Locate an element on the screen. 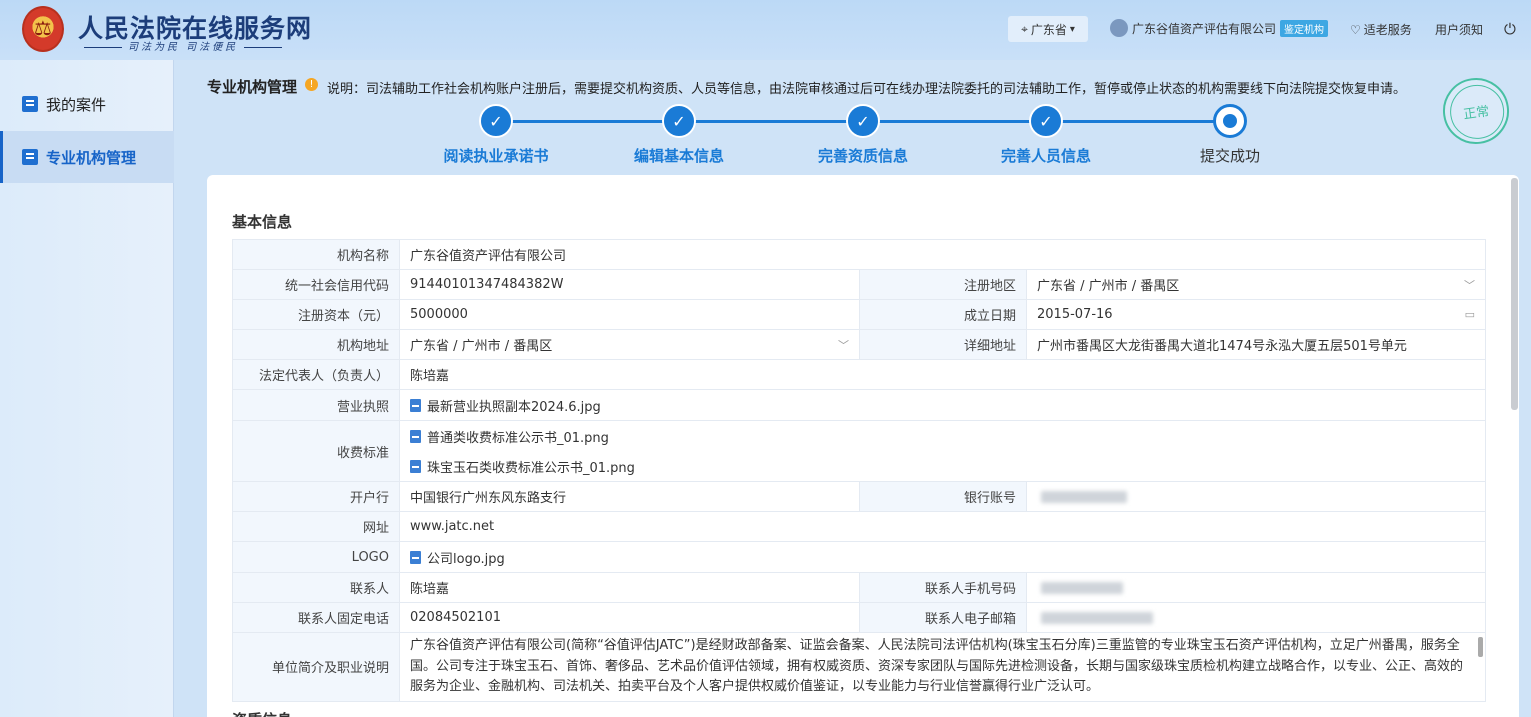 The image size is (1531, 717). logo-file-link: 公司logo.jpg is located at coordinates (942, 557).